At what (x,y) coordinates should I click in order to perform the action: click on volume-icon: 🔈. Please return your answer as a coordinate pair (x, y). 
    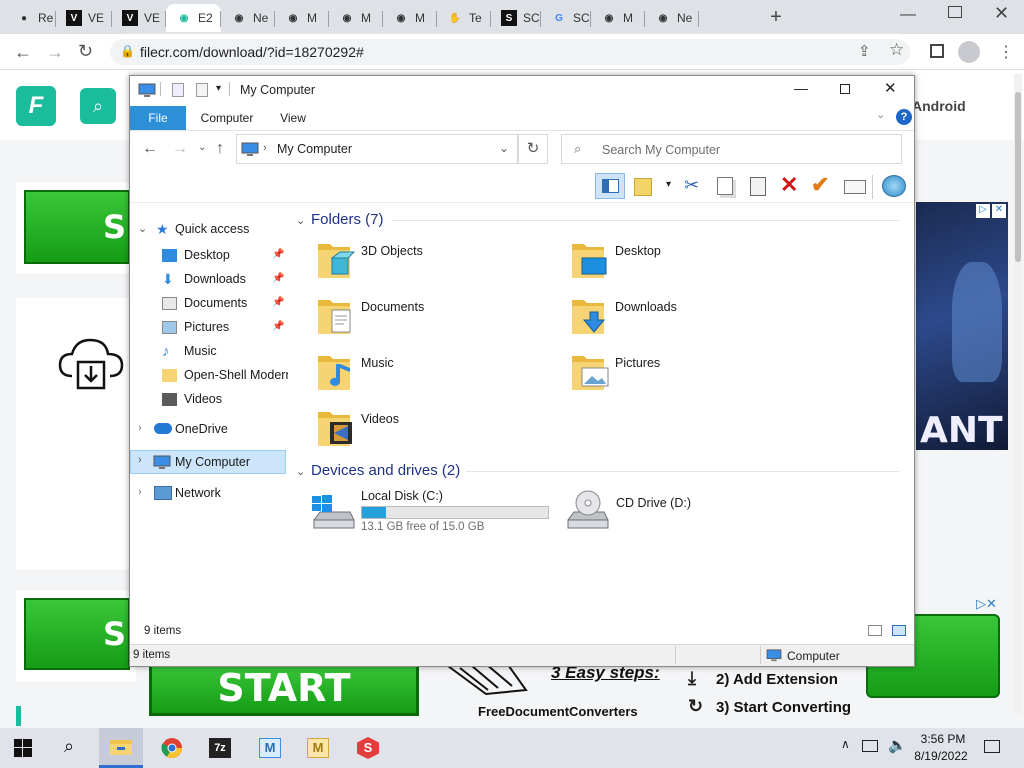
    Looking at the image, I should click on (897, 745).